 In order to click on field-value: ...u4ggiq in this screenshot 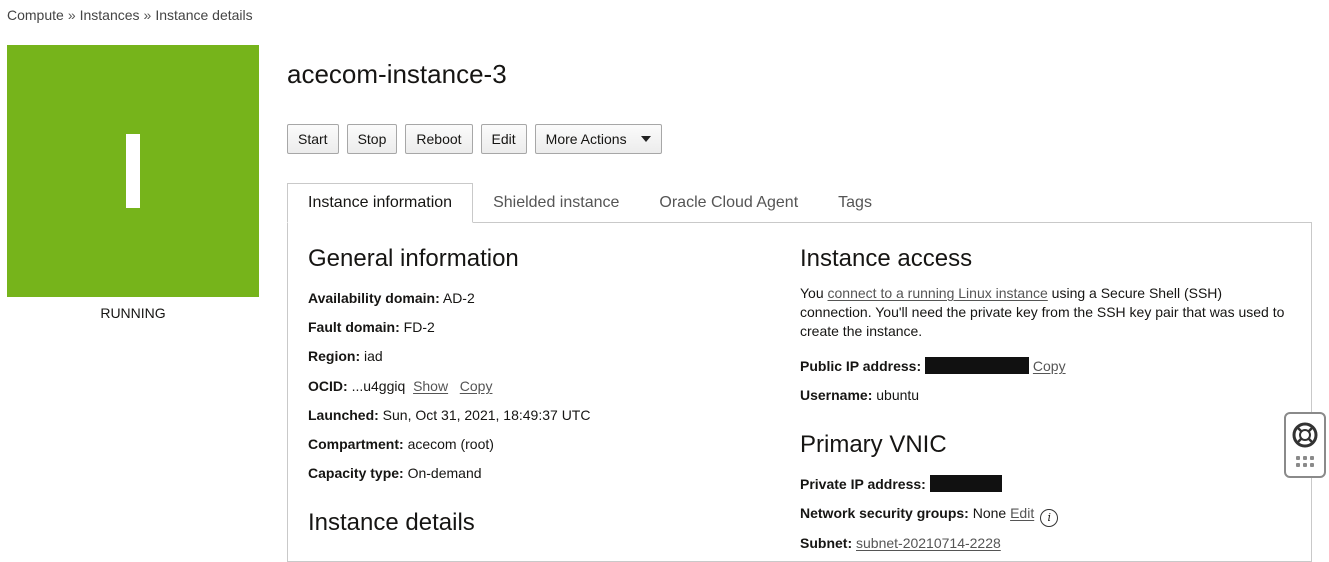, I will do `click(378, 386)`.